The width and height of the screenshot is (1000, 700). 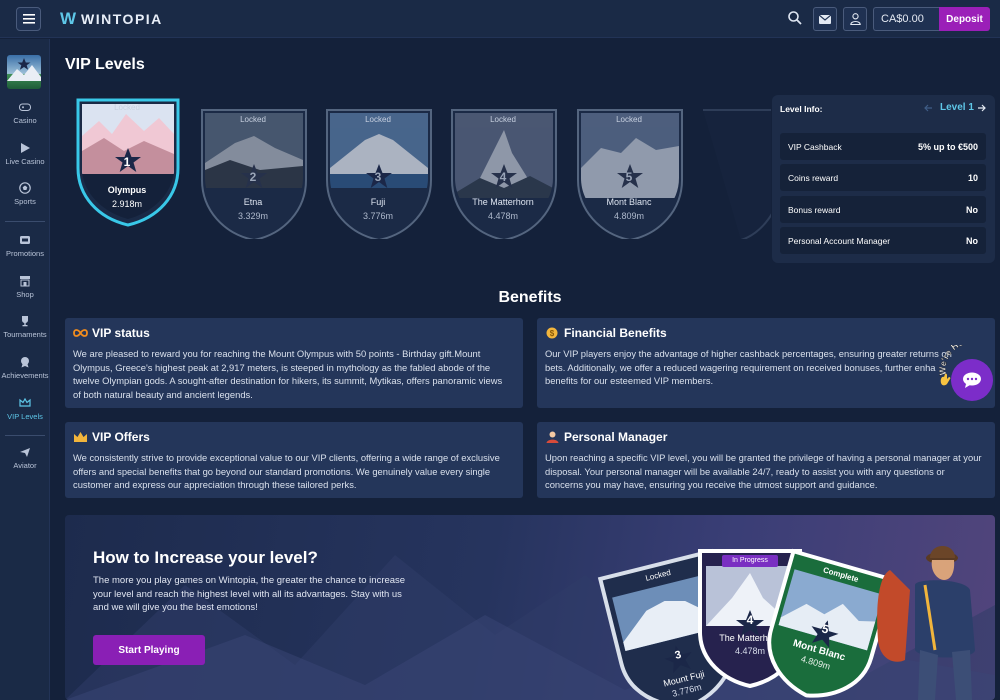 What do you see at coordinates (928, 108) in the screenshot?
I see `arrow-left-icon` at bounding box center [928, 108].